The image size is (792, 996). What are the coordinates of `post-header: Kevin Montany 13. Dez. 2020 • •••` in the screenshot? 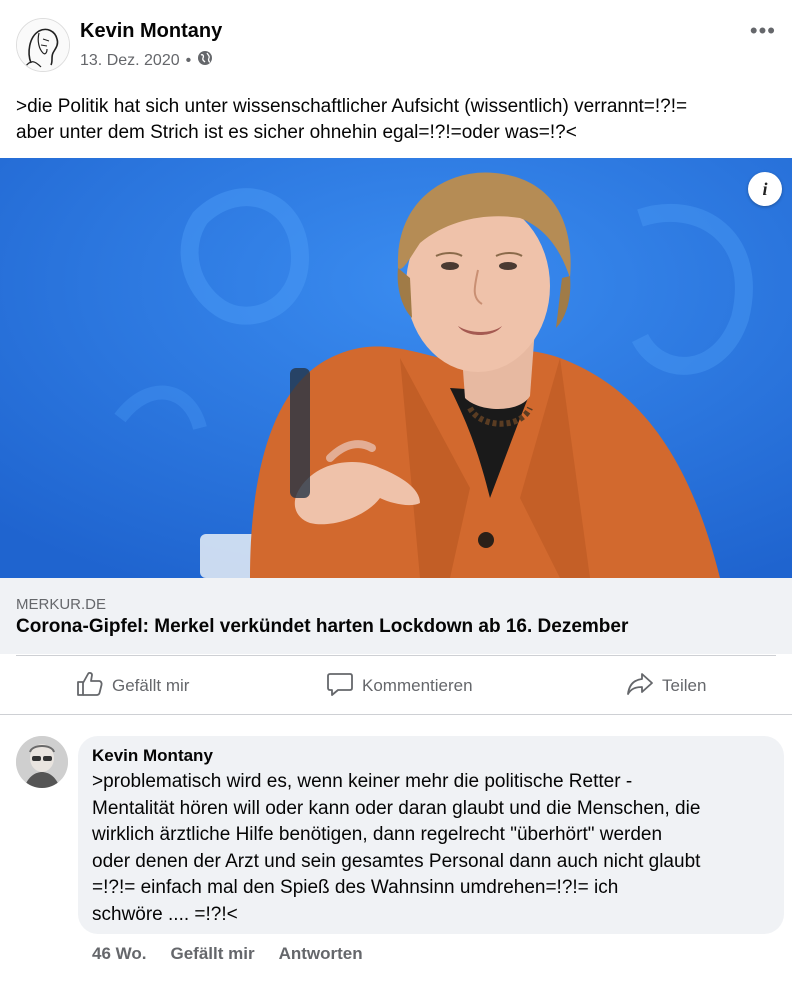 It's located at (396, 42).